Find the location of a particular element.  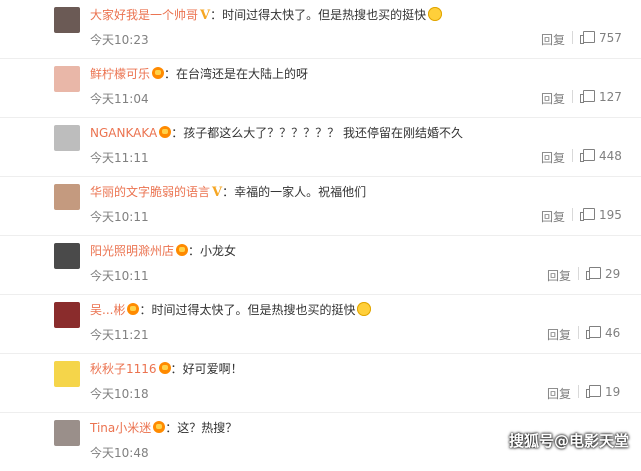

comment-item: 鲜柠檬可乐 ：在台湾还是在大陆上的呀 今天11:04 回复 127 is located at coordinates (320, 88).